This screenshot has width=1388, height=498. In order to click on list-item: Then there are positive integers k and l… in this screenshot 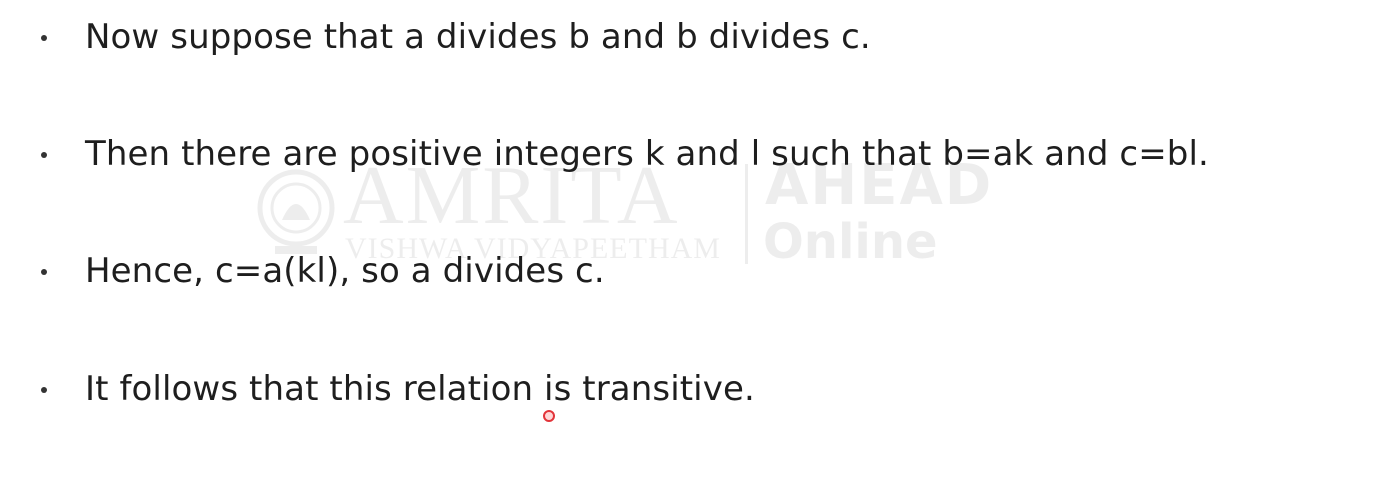, I will do `click(694, 155)`.